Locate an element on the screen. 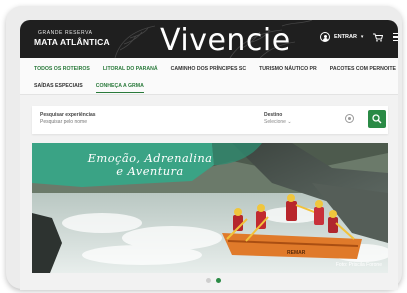 Image resolution: width=407 pixels, height=293 pixels. nav-item-conheca-a-grma: CONHEÇA A GRMA is located at coordinates (119, 88).